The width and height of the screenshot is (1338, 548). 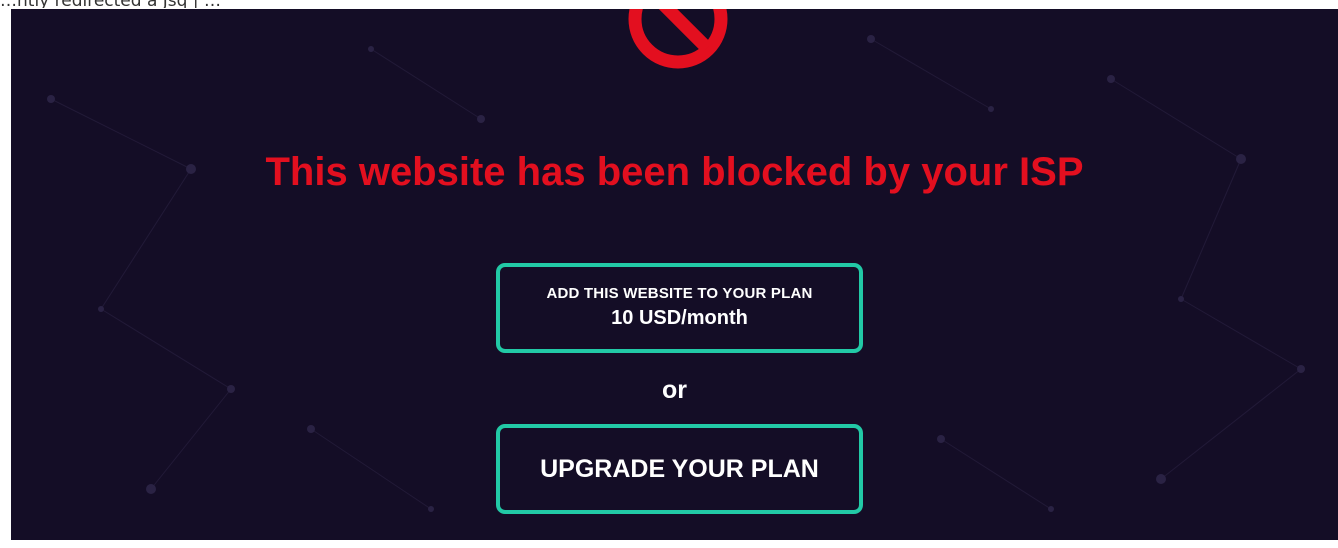 What do you see at coordinates (678, 39) in the screenshot?
I see `prohibited-icon` at bounding box center [678, 39].